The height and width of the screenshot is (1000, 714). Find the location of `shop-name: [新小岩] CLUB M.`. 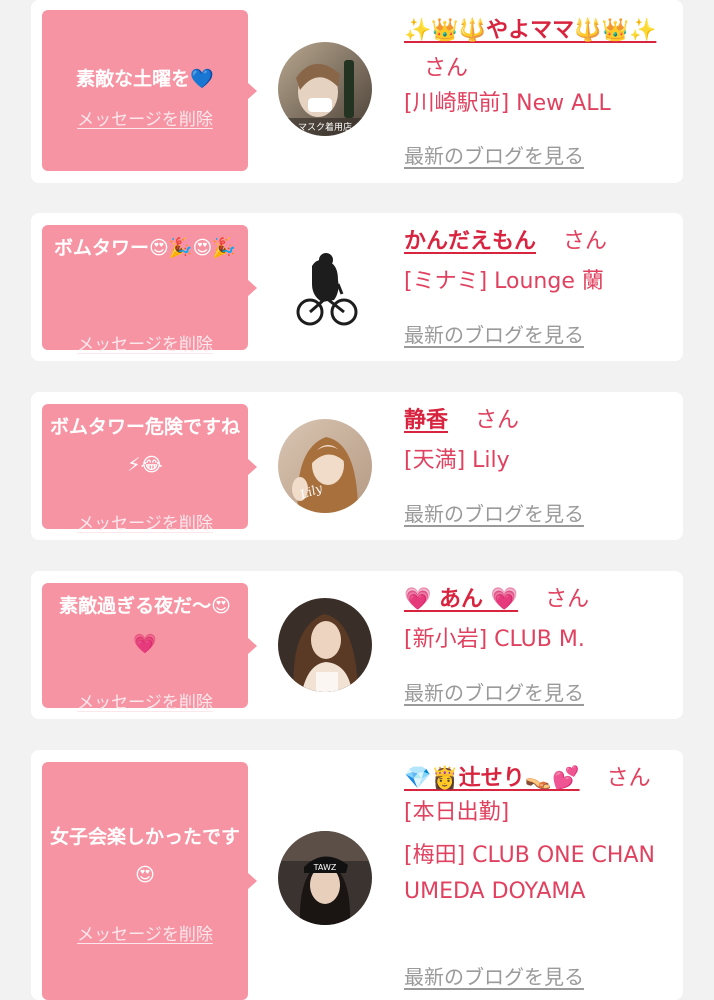

shop-name: [新小岩] CLUB M. is located at coordinates (494, 639).